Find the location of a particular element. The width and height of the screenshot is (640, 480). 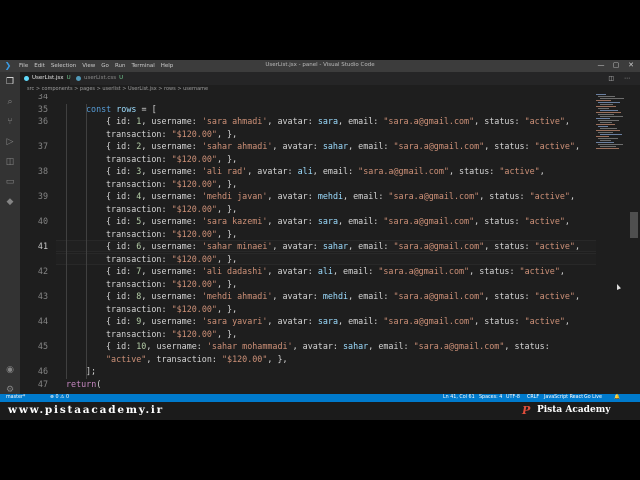

code-token: ali is located at coordinates (305, 171).